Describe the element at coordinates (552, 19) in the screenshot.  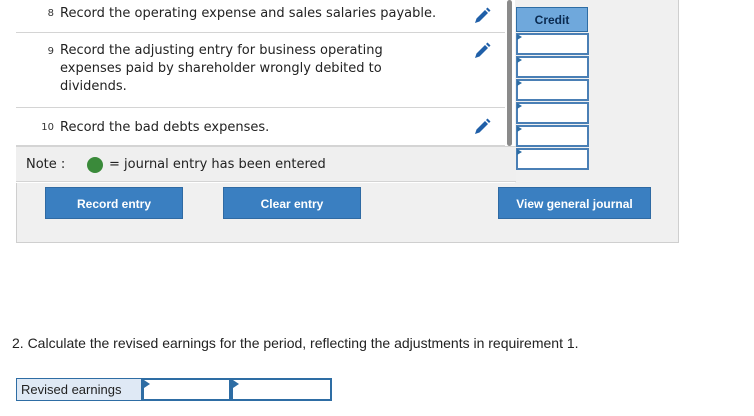
I see `credit-column-header: Credit` at that location.